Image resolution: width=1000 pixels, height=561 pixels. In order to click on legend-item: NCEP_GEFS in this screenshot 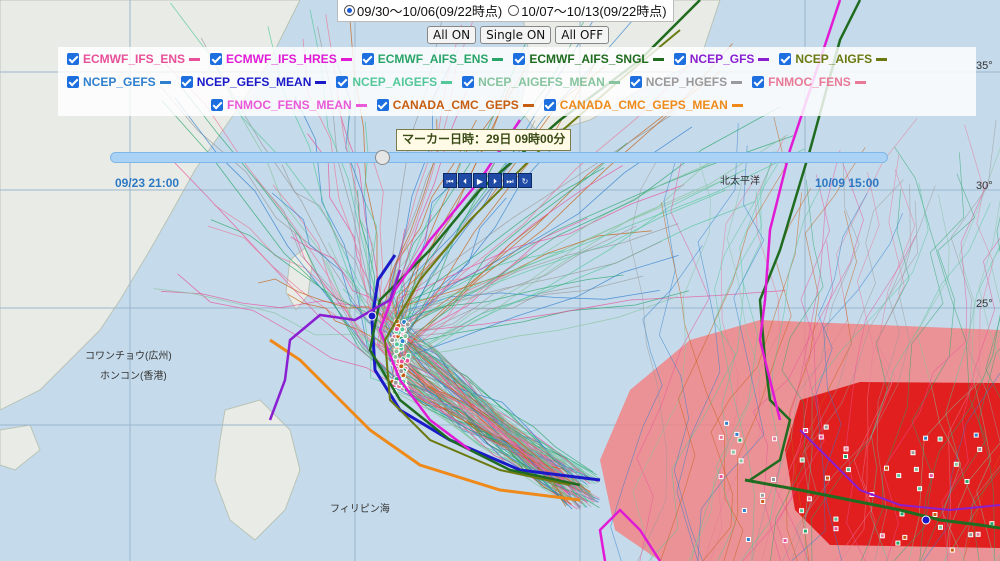, I will do `click(119, 82)`.